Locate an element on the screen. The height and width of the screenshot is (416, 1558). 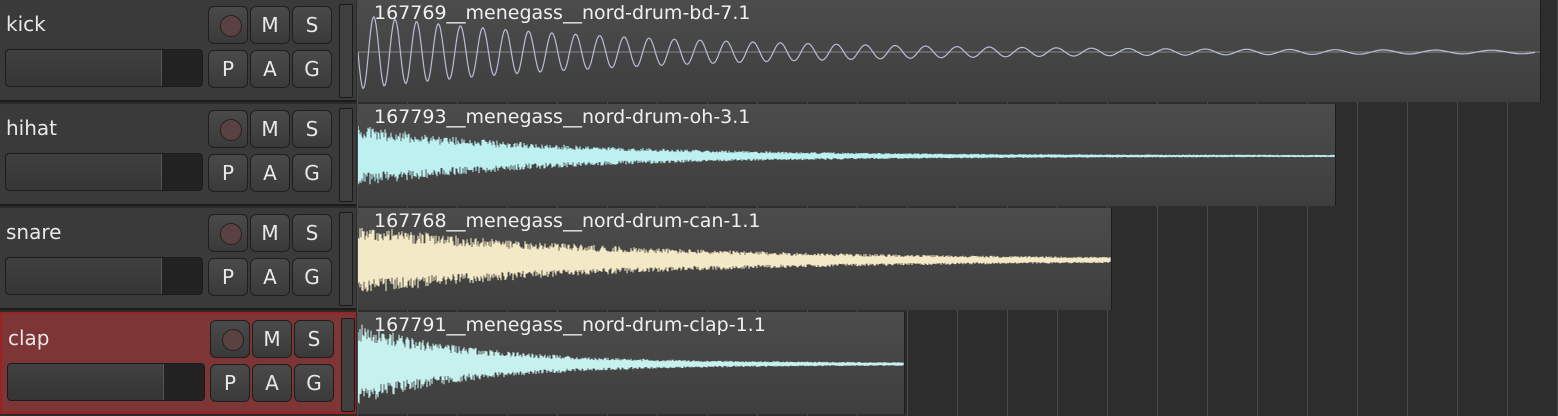
clip-name: 167793__menegass__nord-drum-oh-3.1 is located at coordinates (562, 117).